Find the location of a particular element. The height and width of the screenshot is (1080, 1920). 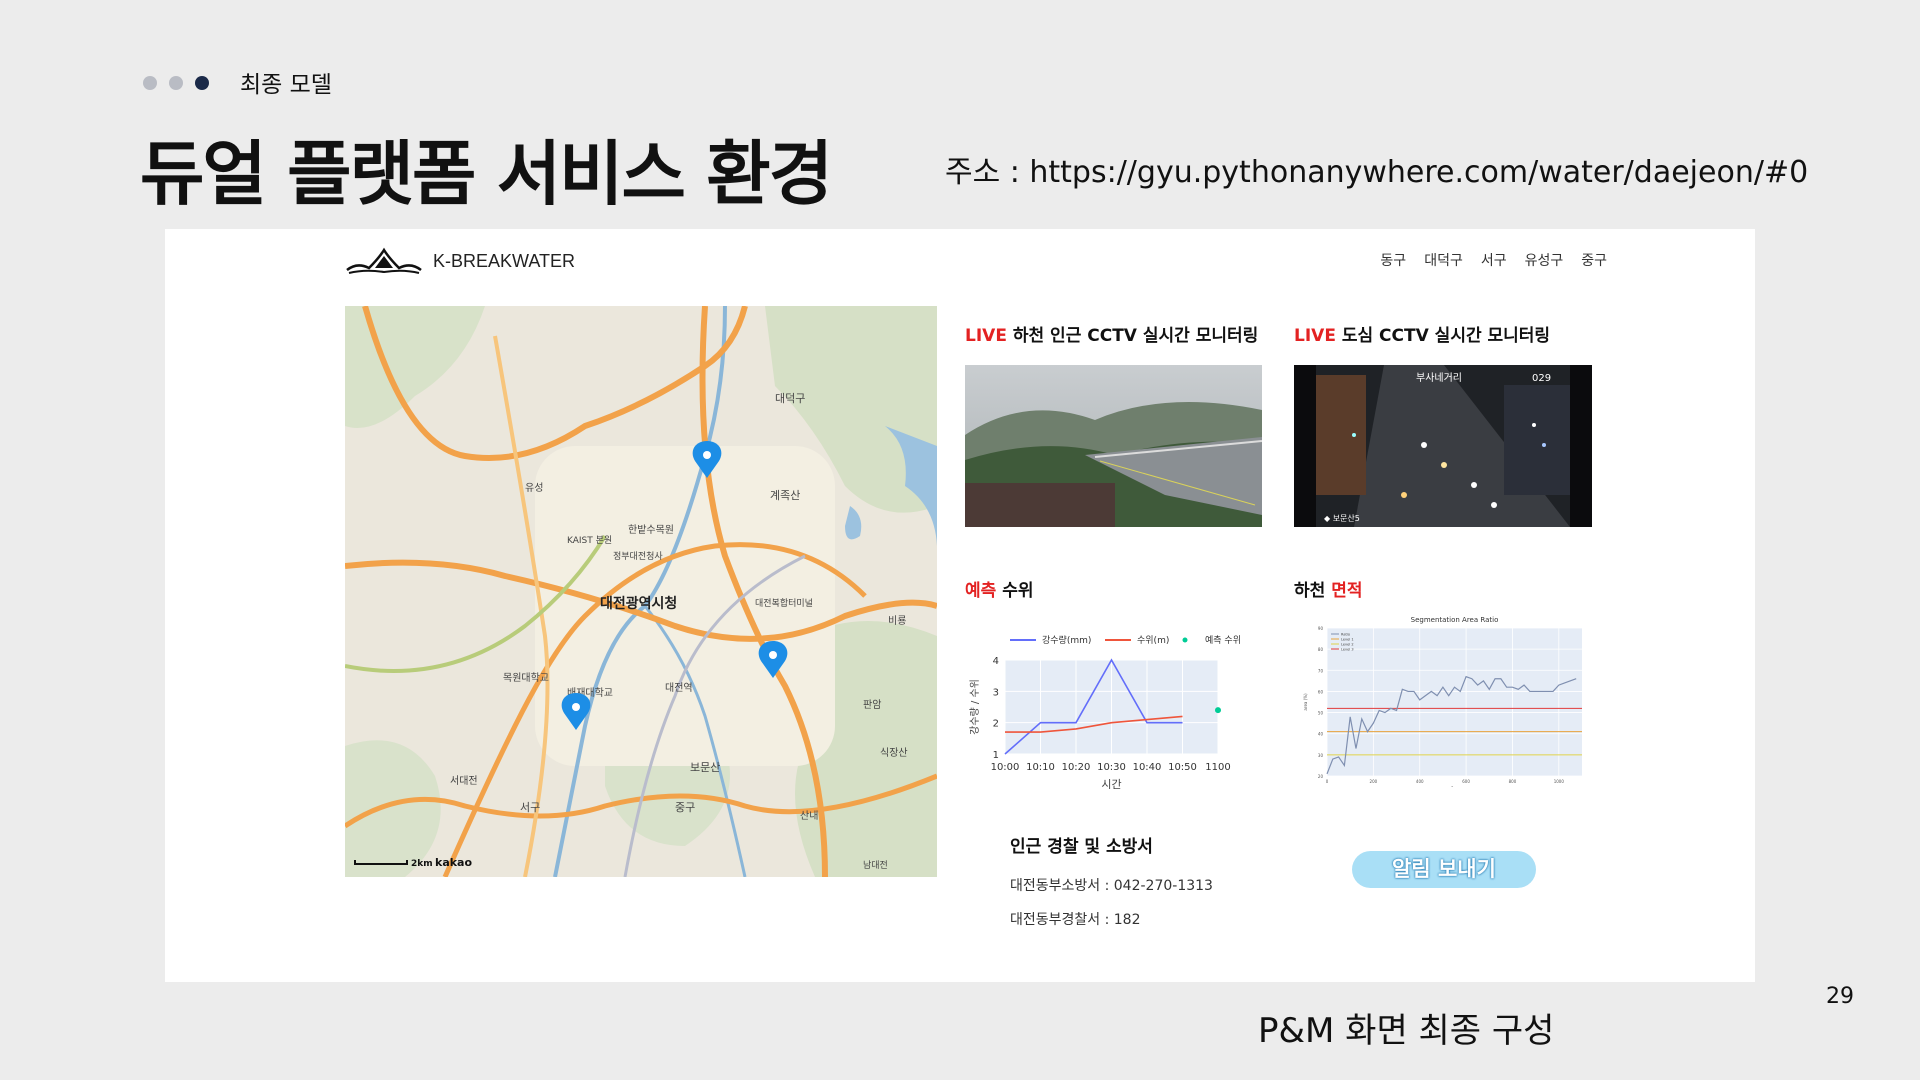

legend-label: Ratio is located at coordinates (1345, 635).